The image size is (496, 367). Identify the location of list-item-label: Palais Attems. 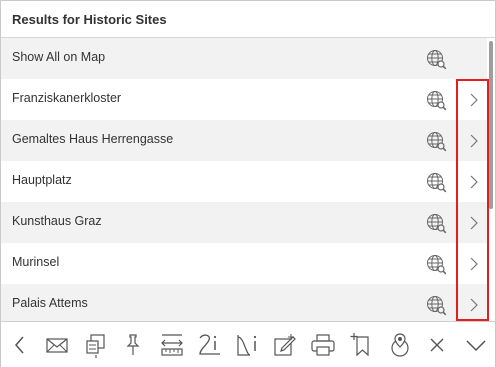
(50, 303).